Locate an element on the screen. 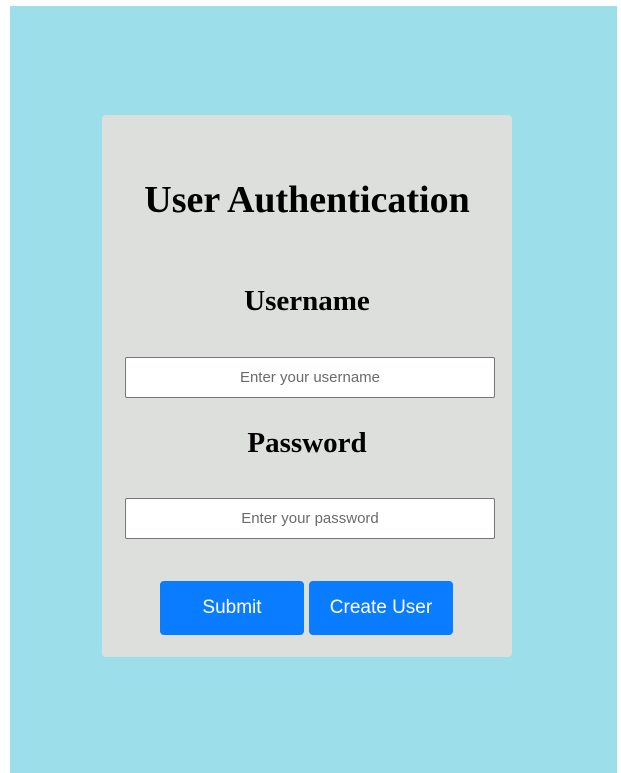  create-user-button: Create User is located at coordinates (381, 608).